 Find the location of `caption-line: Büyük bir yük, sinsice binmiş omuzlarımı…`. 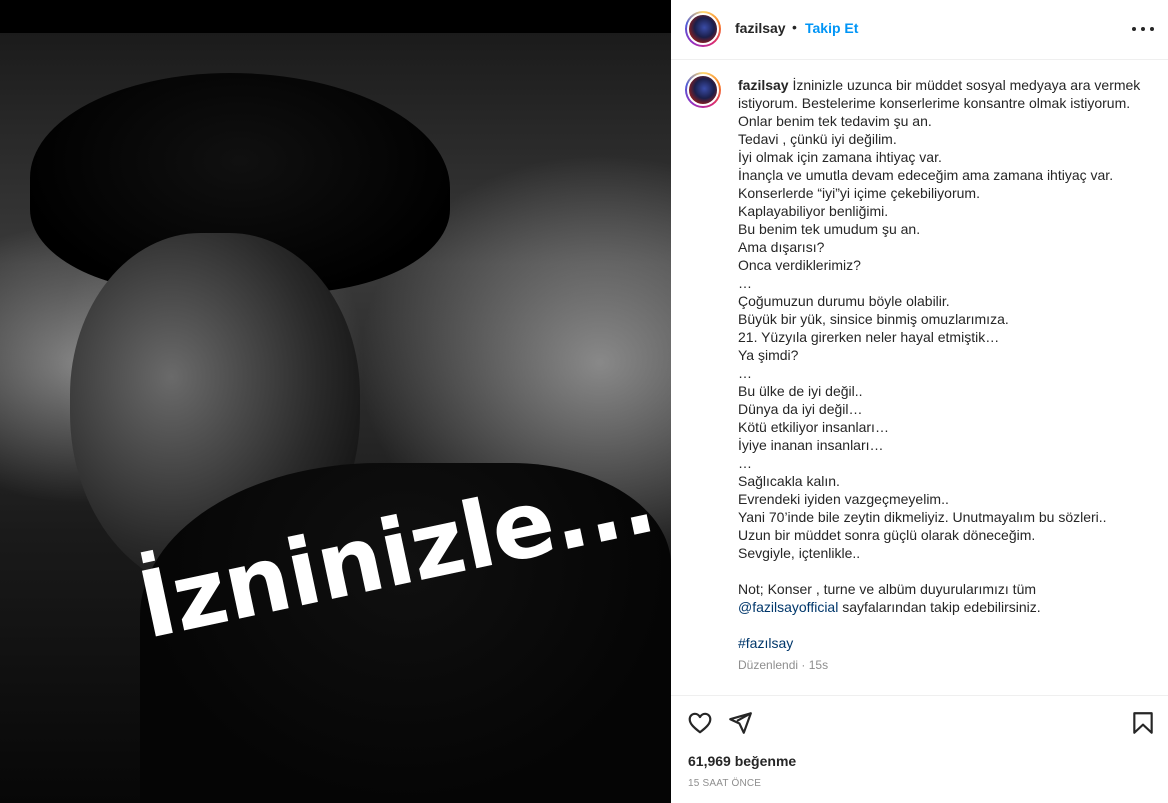

caption-line: Büyük bir yük, sinsice binmiş omuzlarımı… is located at coordinates (873, 319).